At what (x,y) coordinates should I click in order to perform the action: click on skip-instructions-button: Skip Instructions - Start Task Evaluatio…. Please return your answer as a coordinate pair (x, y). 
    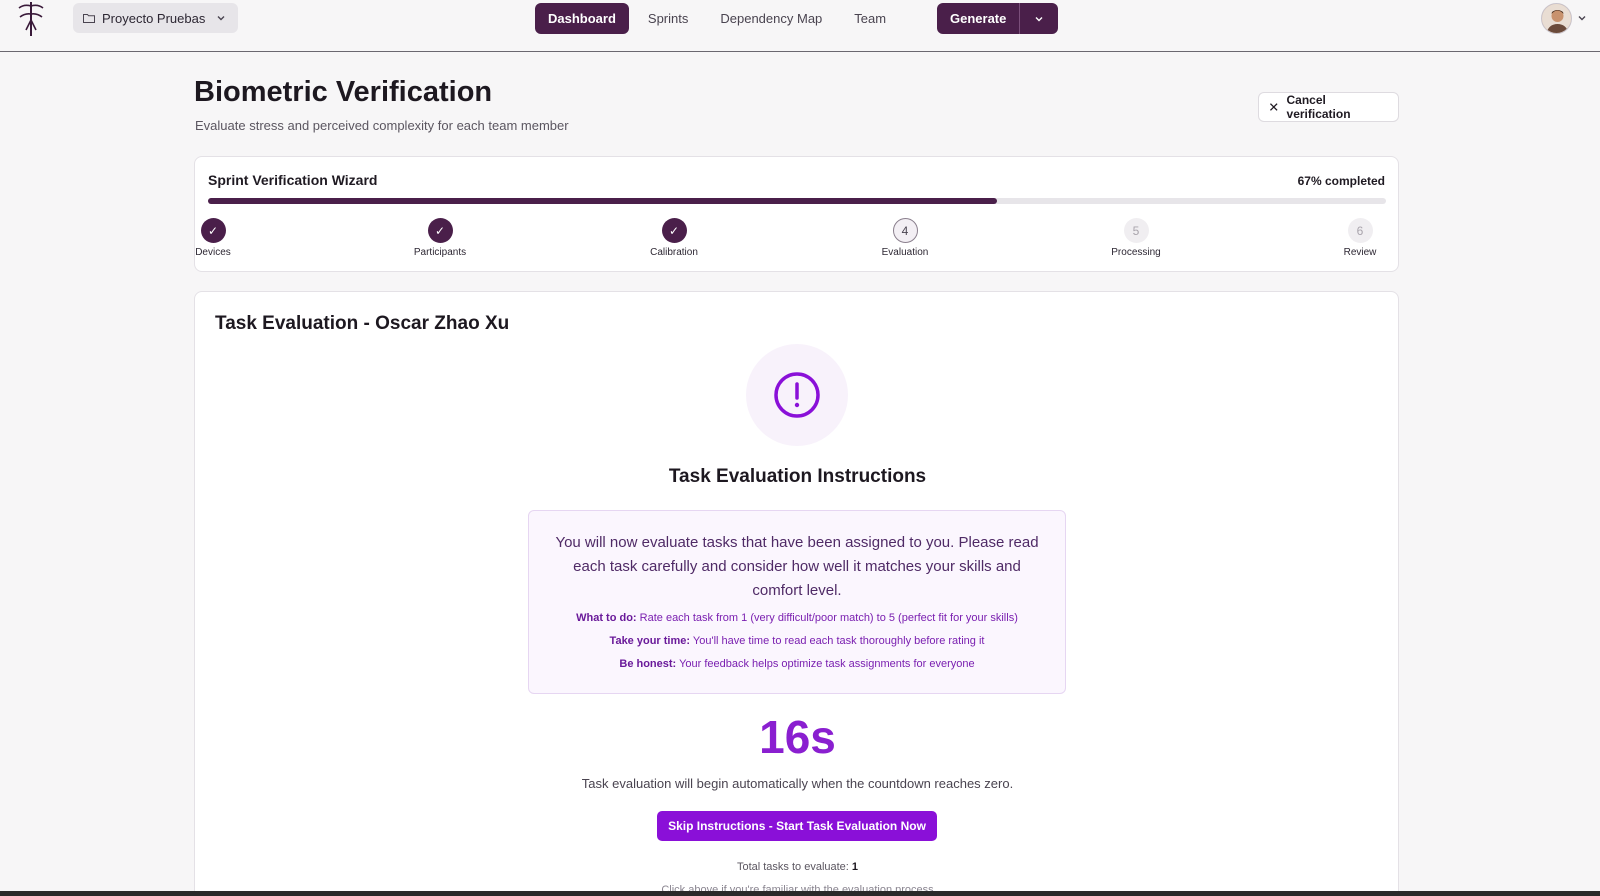
    Looking at the image, I should click on (797, 826).